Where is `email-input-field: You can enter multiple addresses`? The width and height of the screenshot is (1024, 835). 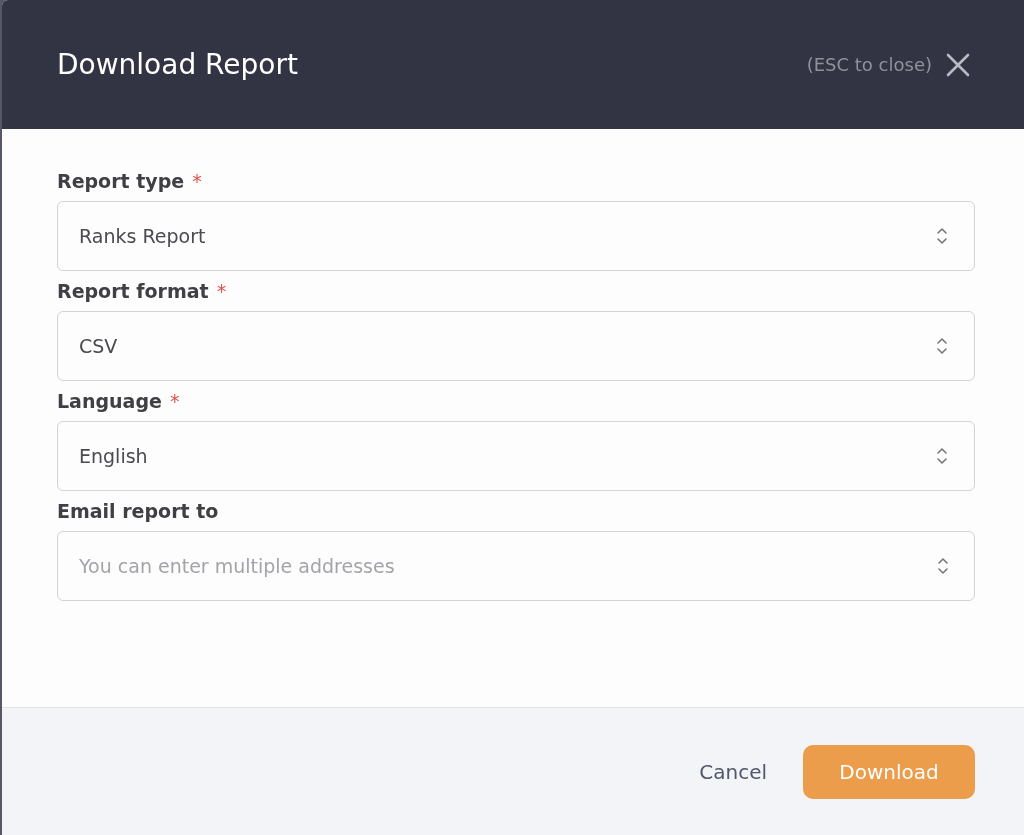 email-input-field: You can enter multiple addresses is located at coordinates (516, 566).